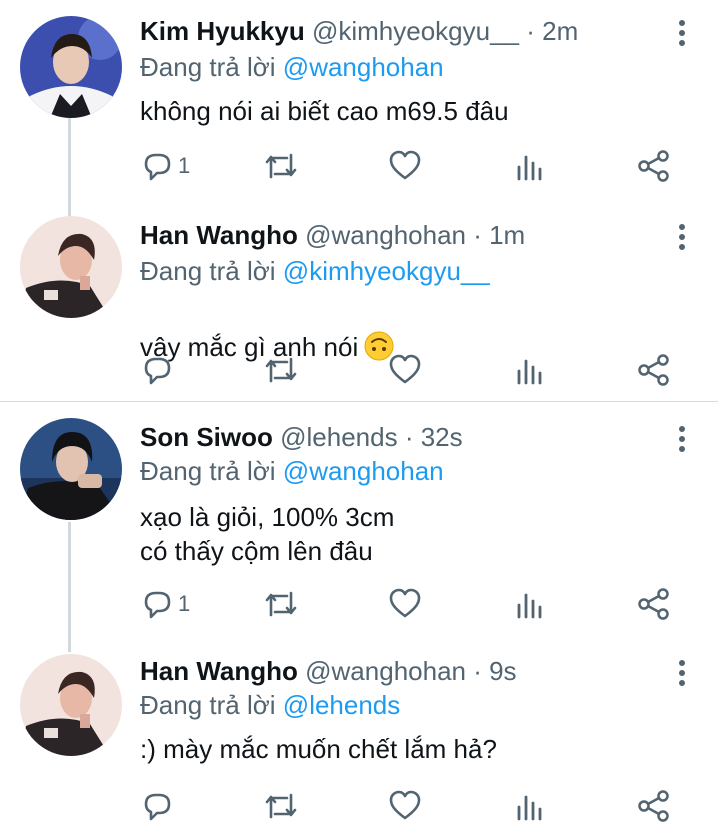 The width and height of the screenshot is (718, 834). I want to click on reply-handle-link: @lehends, so click(341, 705).